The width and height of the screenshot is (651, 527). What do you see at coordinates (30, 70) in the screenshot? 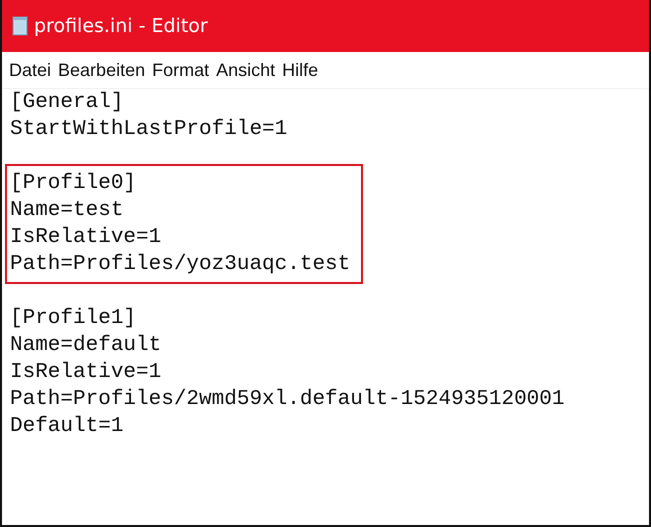
I see `menu-item: Datei` at bounding box center [30, 70].